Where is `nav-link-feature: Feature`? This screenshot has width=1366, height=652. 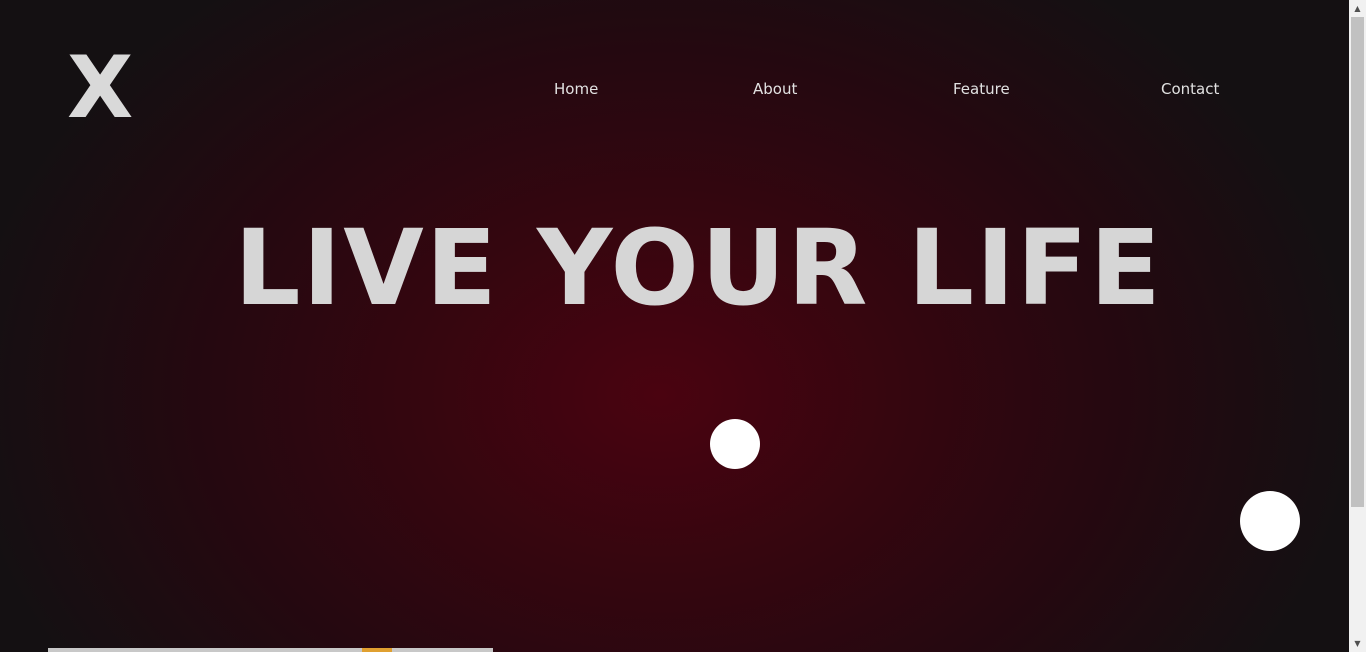
nav-link-feature: Feature is located at coordinates (981, 89).